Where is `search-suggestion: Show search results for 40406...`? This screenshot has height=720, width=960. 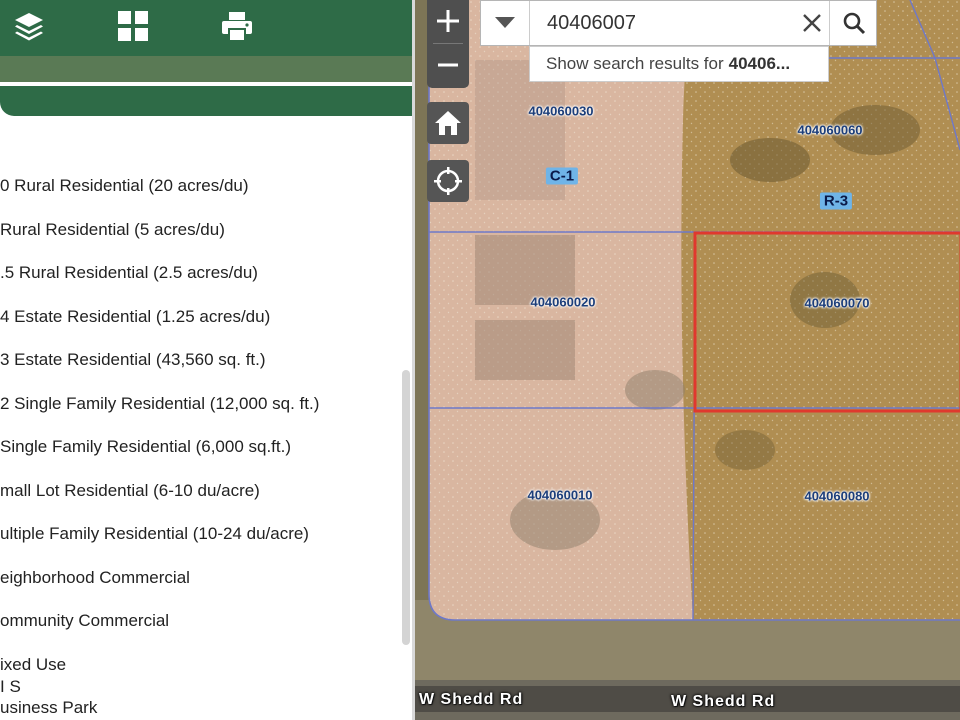
search-suggestion: Show search results for 40406... is located at coordinates (679, 64).